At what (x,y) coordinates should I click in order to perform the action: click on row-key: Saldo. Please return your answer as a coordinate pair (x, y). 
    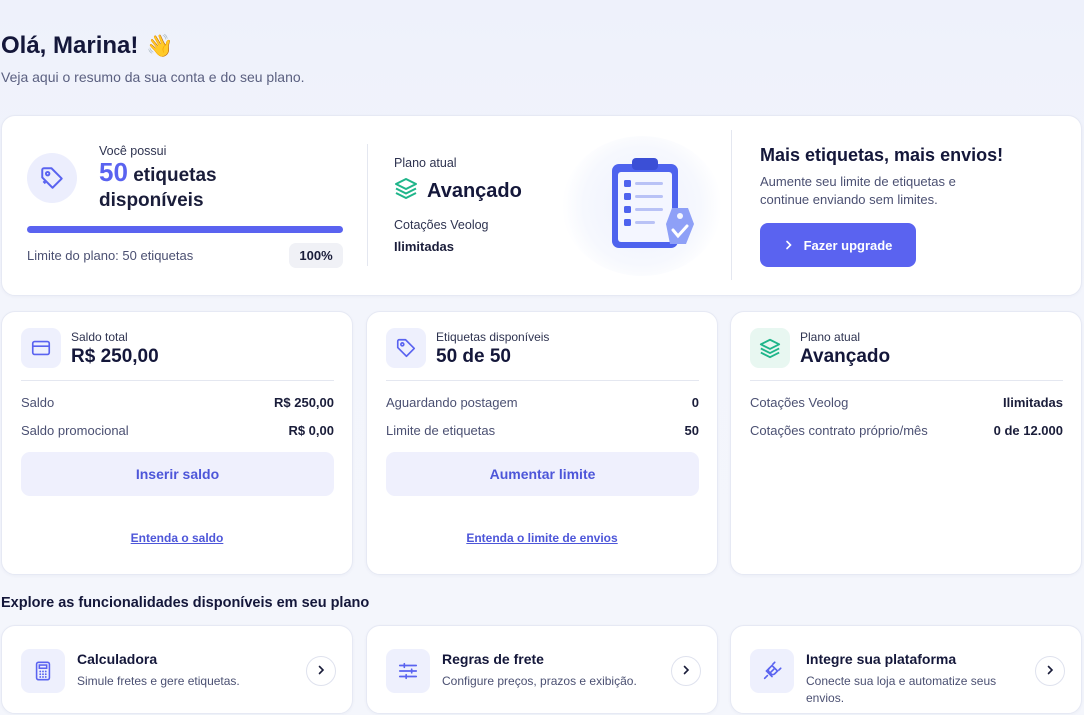
    Looking at the image, I should click on (38, 402).